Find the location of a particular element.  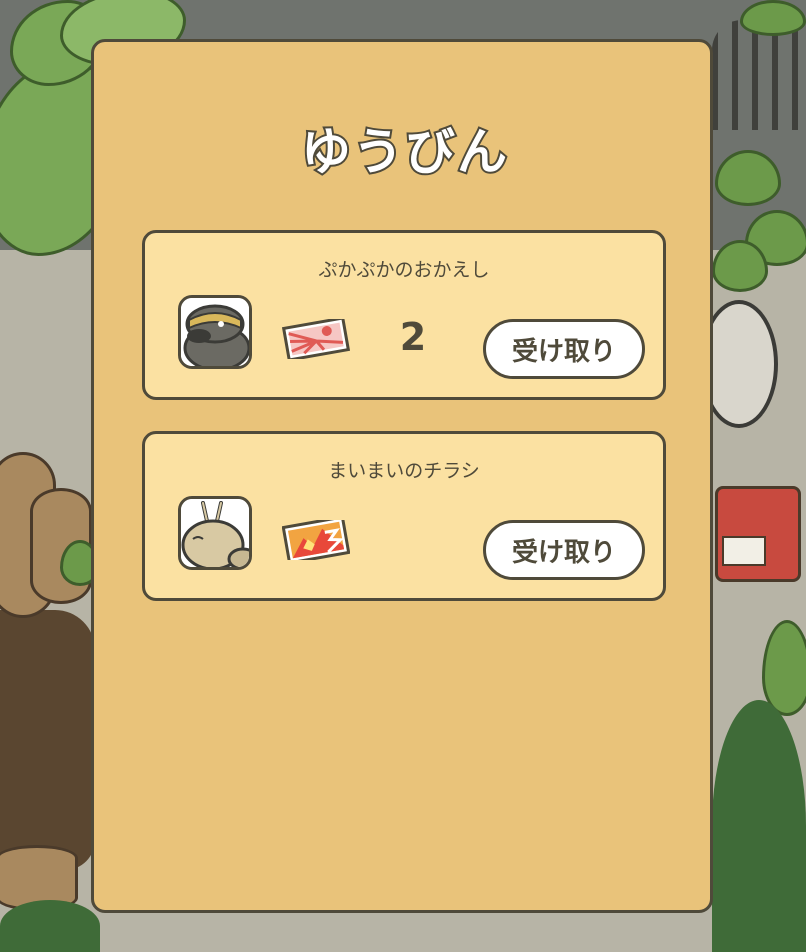

mail-card: まいまいのチラシ 受け取り is located at coordinates (404, 516).